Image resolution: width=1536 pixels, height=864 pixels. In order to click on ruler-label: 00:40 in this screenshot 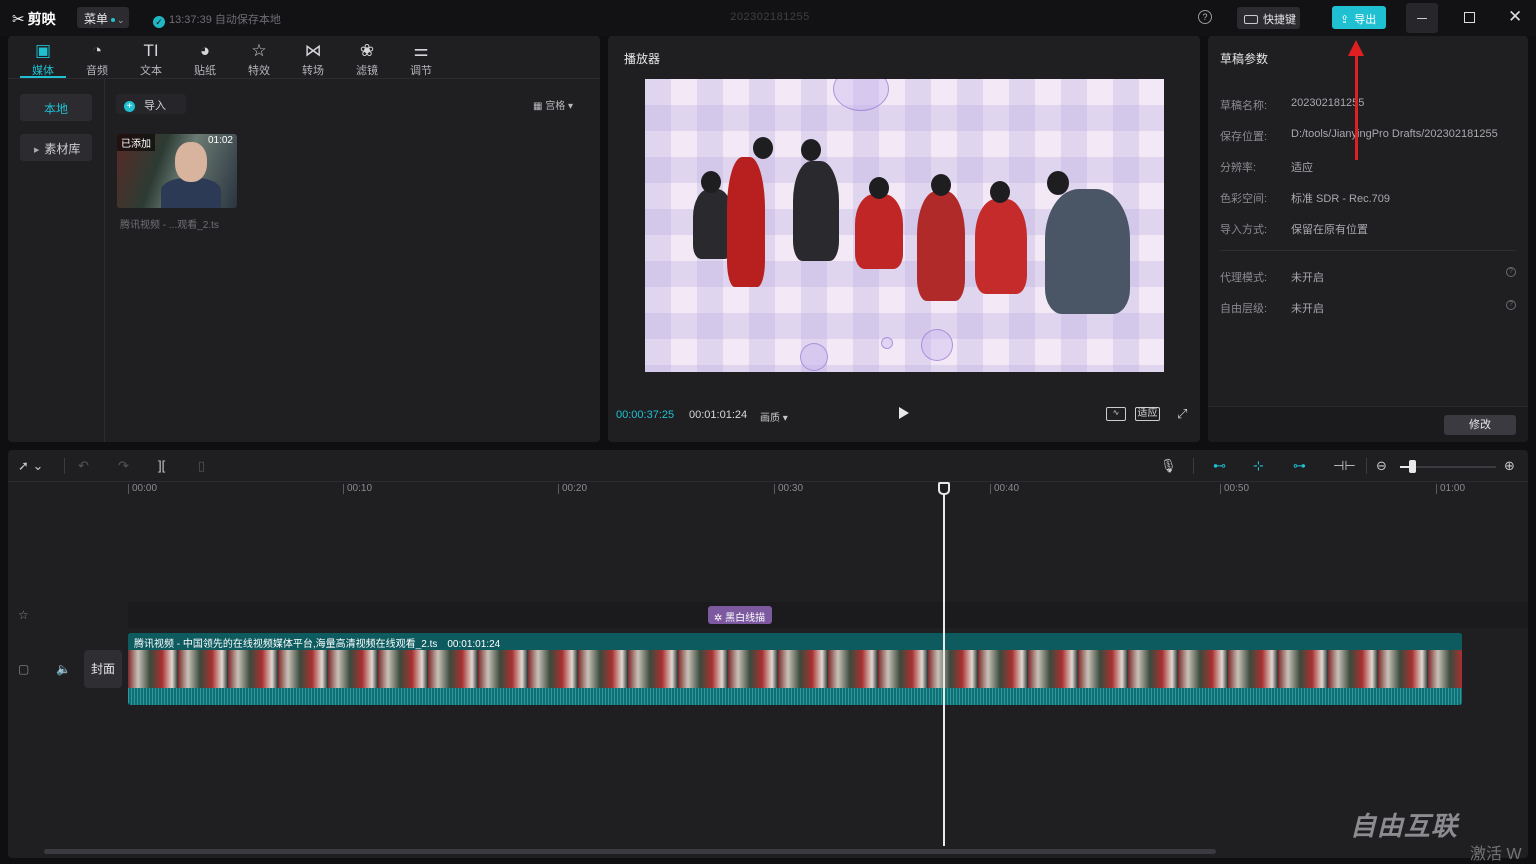, I will do `click(1004, 489)`.